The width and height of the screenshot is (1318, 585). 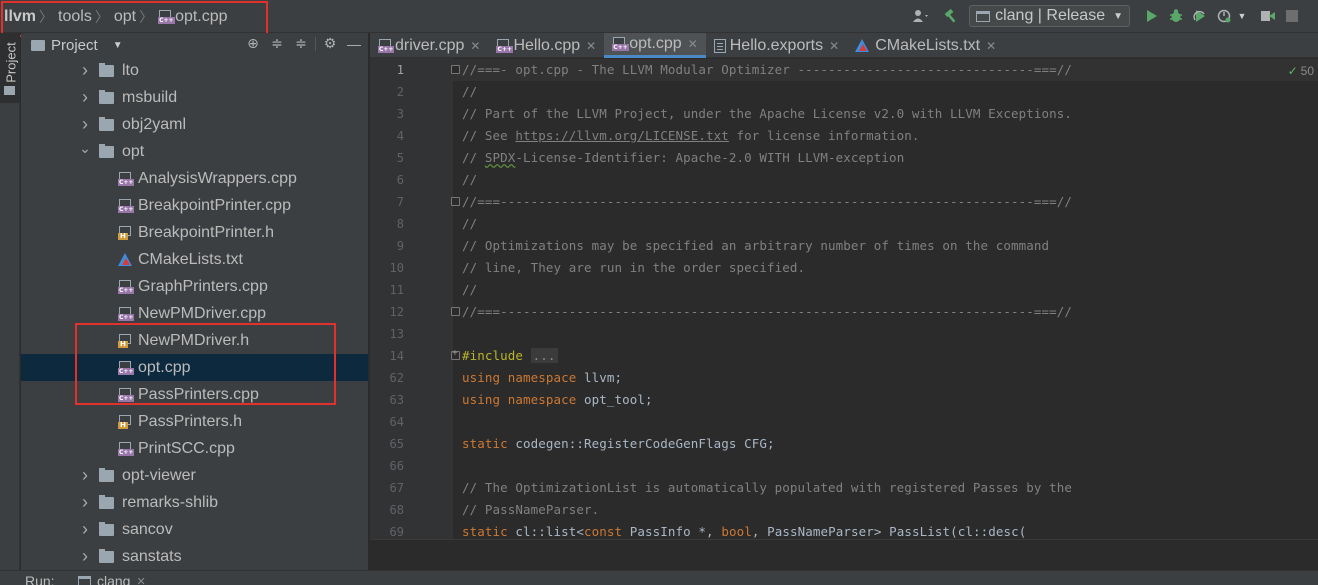 What do you see at coordinates (74, 45) in the screenshot?
I see `project-panel-title: Project` at bounding box center [74, 45].